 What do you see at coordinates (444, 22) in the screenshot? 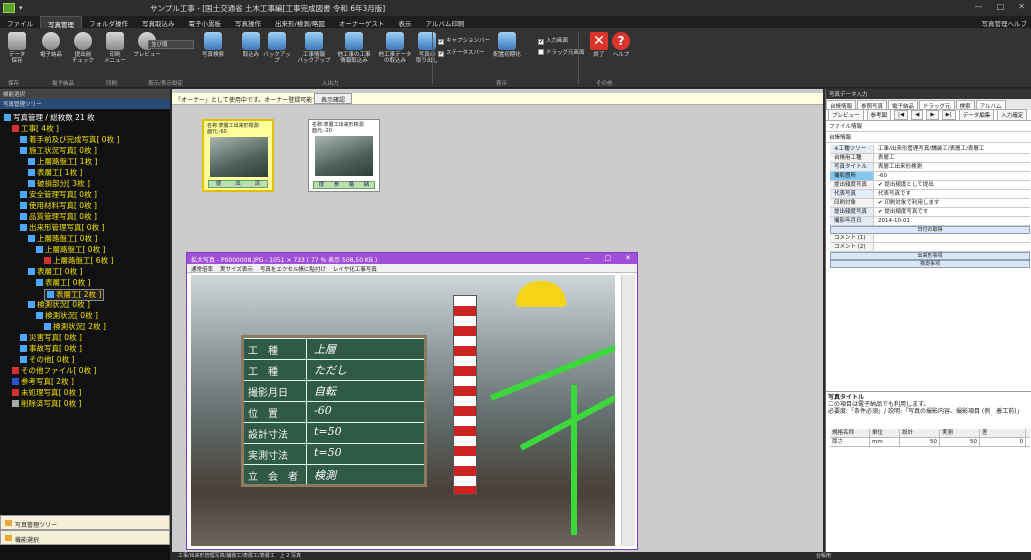
I see `menu-tab: アルバム印刷` at bounding box center [444, 22].